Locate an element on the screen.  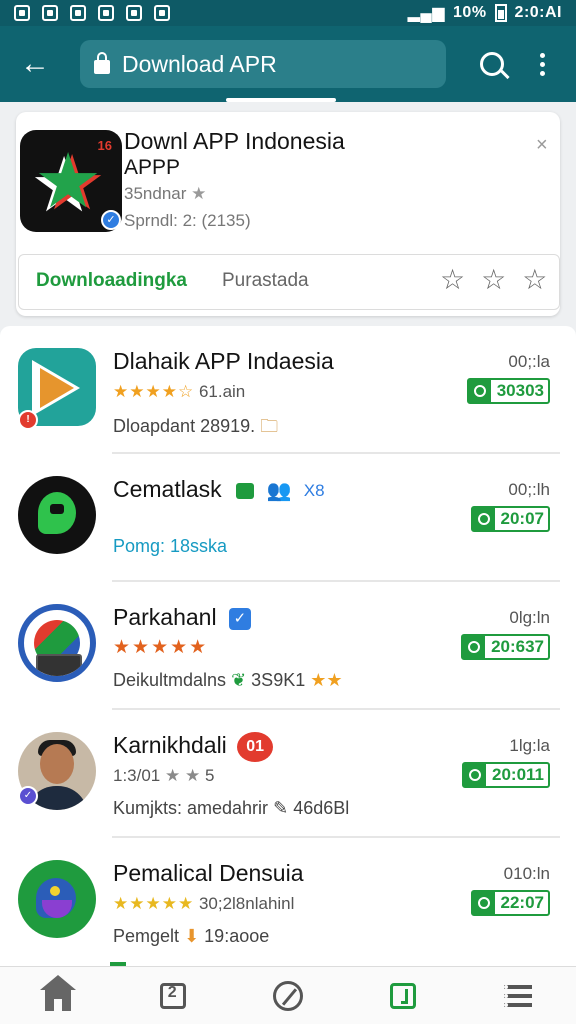
update-badge: 20:637 is located at coordinates (505, 647).